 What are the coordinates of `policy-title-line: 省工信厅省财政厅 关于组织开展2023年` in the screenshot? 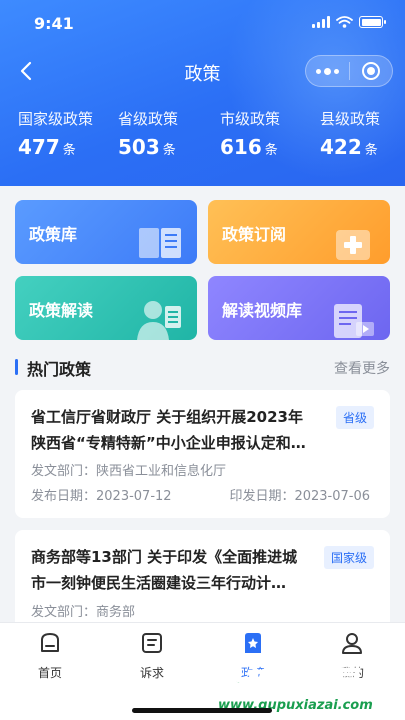 It's located at (167, 417).